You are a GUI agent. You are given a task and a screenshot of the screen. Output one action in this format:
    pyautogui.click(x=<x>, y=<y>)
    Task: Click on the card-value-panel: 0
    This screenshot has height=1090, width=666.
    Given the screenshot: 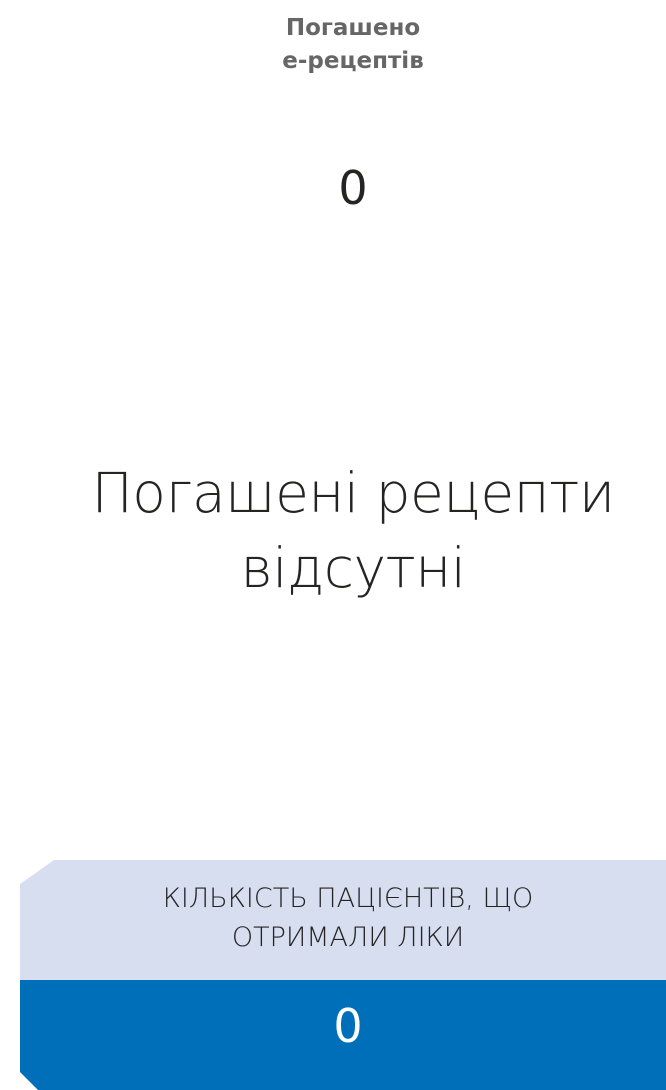 What is the action you would take?
    pyautogui.click(x=343, y=1035)
    